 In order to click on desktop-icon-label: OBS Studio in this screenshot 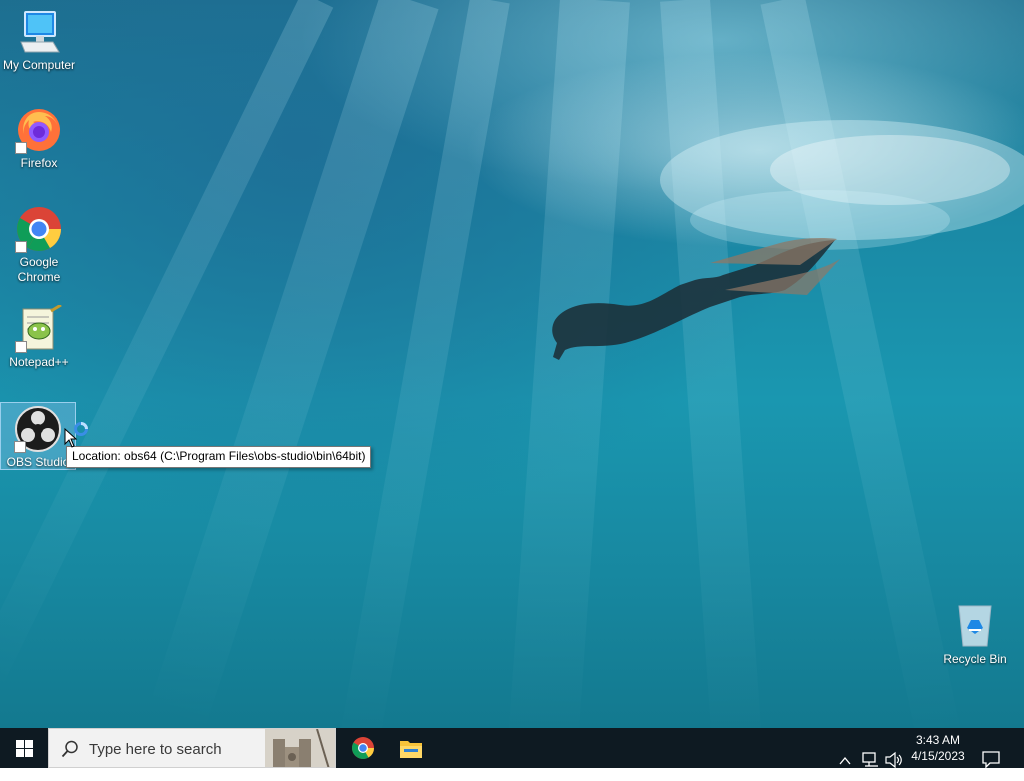, I will do `click(38, 462)`.